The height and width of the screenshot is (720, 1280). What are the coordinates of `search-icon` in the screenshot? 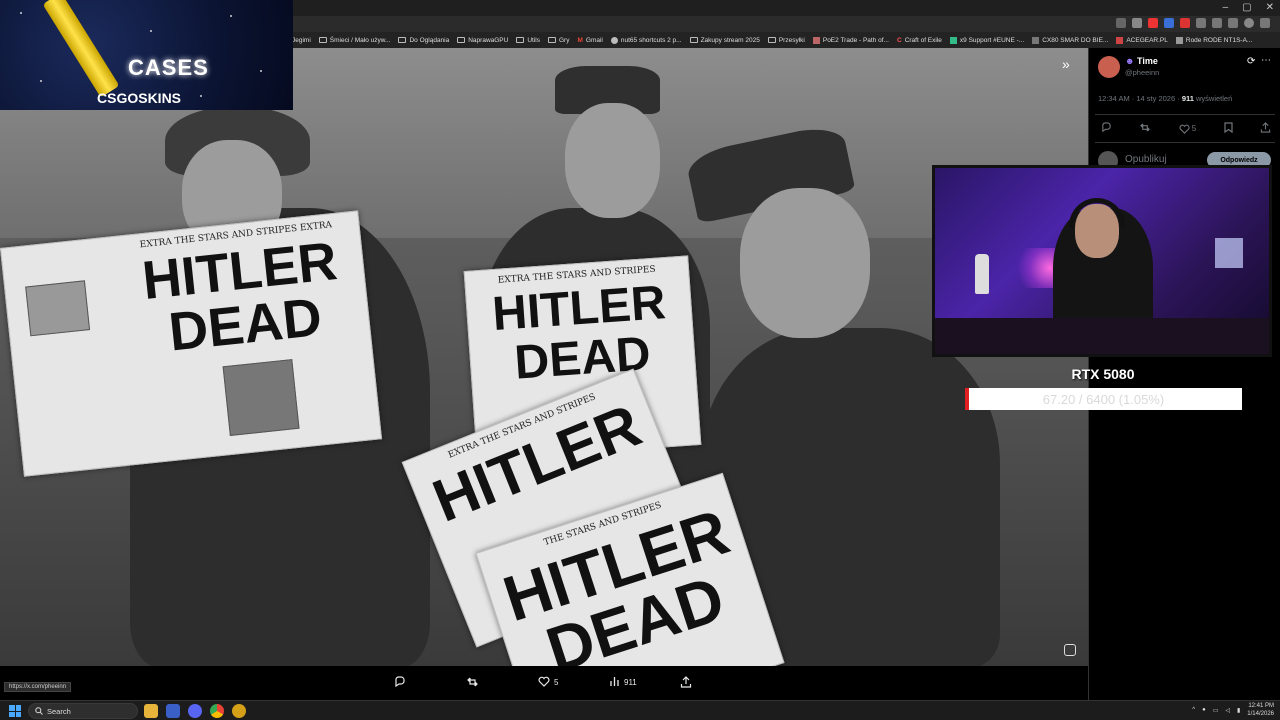 It's located at (39, 711).